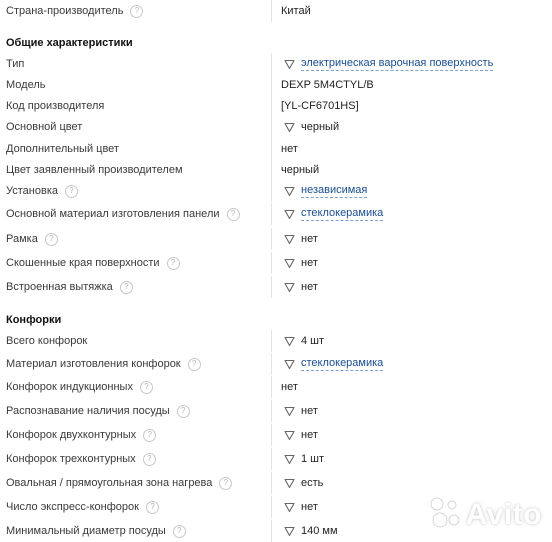  Describe the element at coordinates (313, 341) in the screenshot. I see `value-text: 4 шт` at that location.